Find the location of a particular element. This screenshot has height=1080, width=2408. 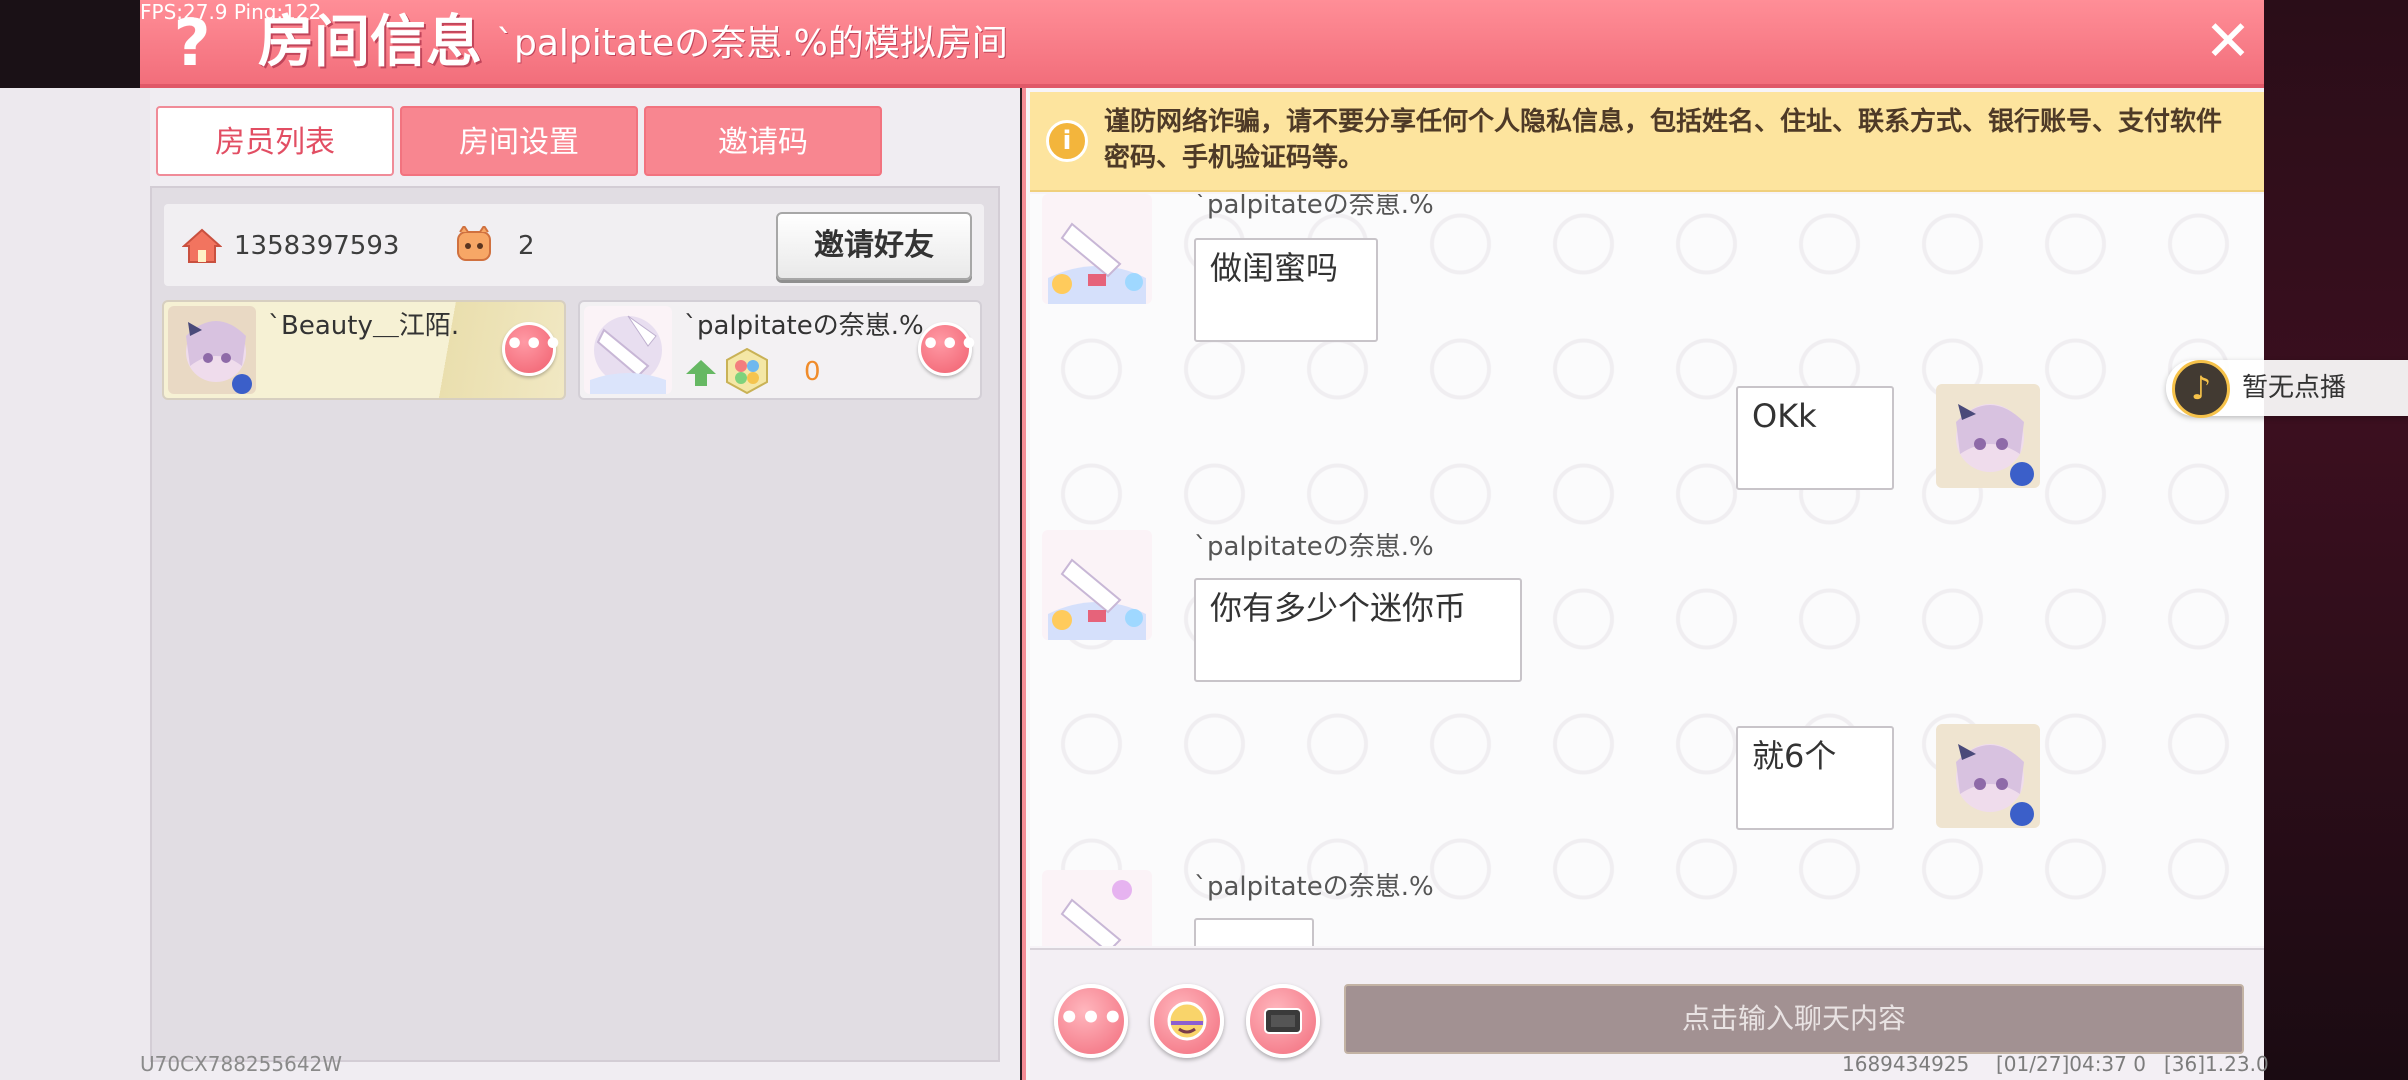

member-level: 0 is located at coordinates (812, 372).